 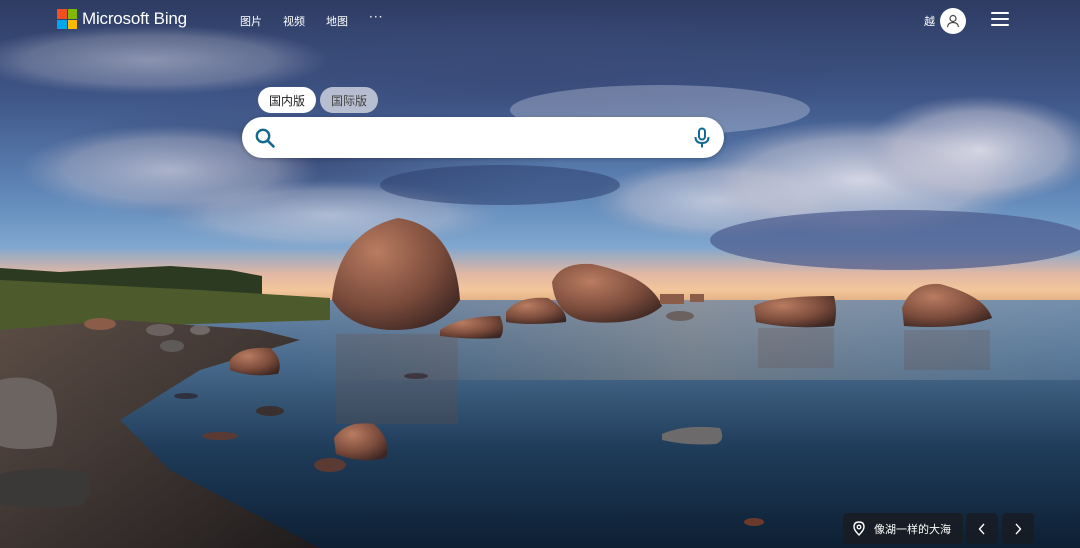 I want to click on top-nav: 图片 视频 地图 ···, so click(x=322, y=19).